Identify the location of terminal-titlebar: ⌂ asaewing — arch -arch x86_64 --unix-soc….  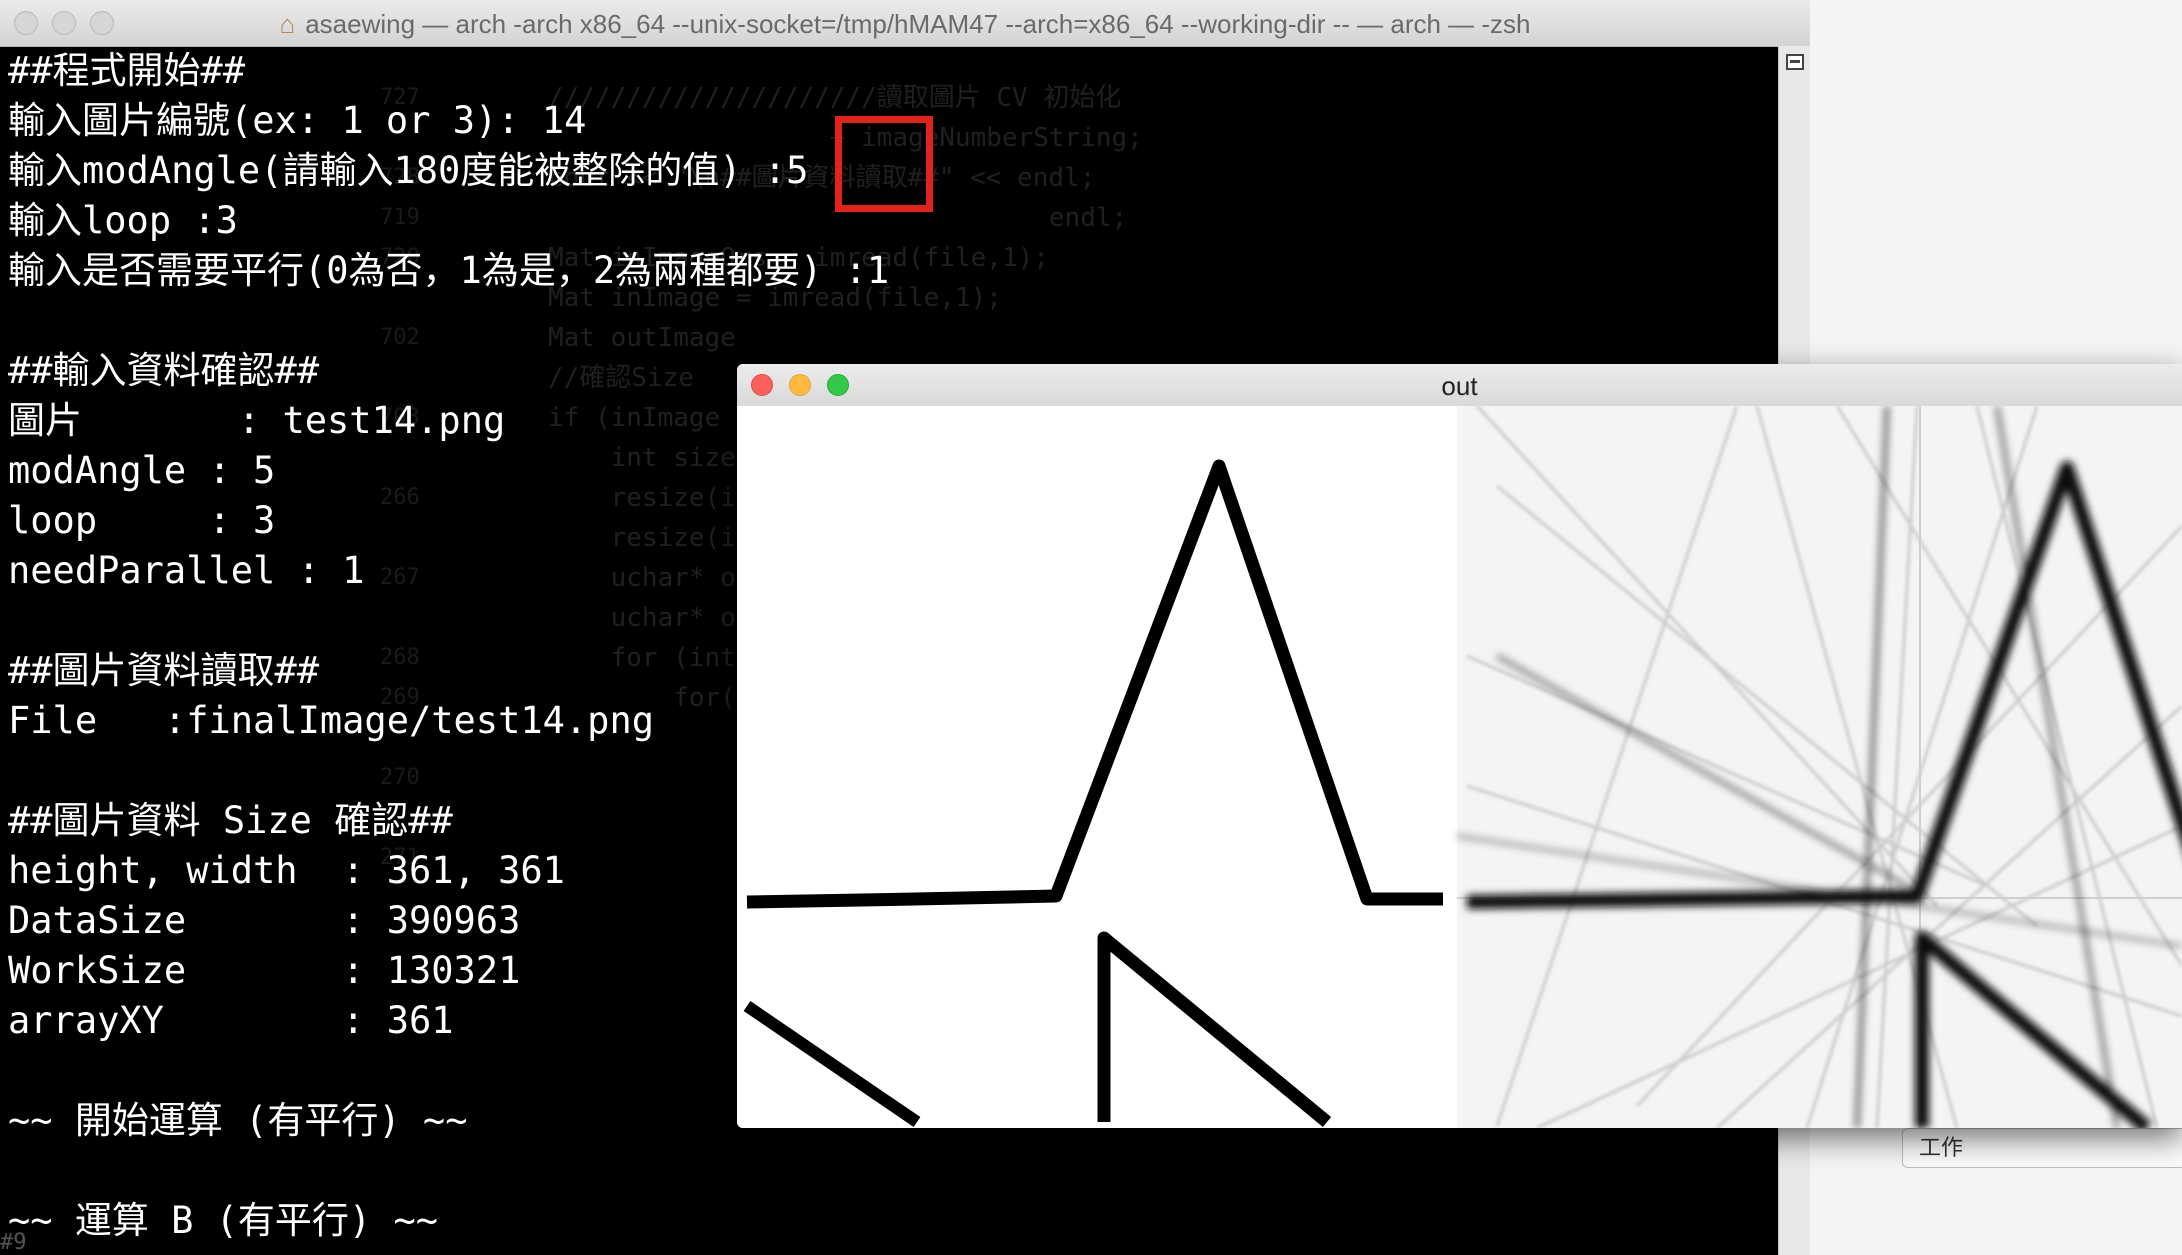
(905, 23).